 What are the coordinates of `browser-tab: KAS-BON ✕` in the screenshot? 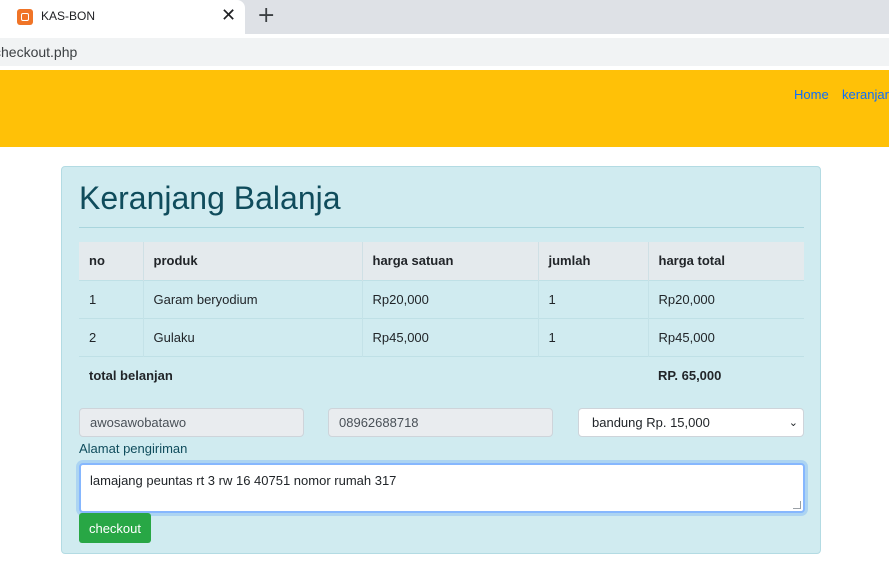 It's located at (122, 17).